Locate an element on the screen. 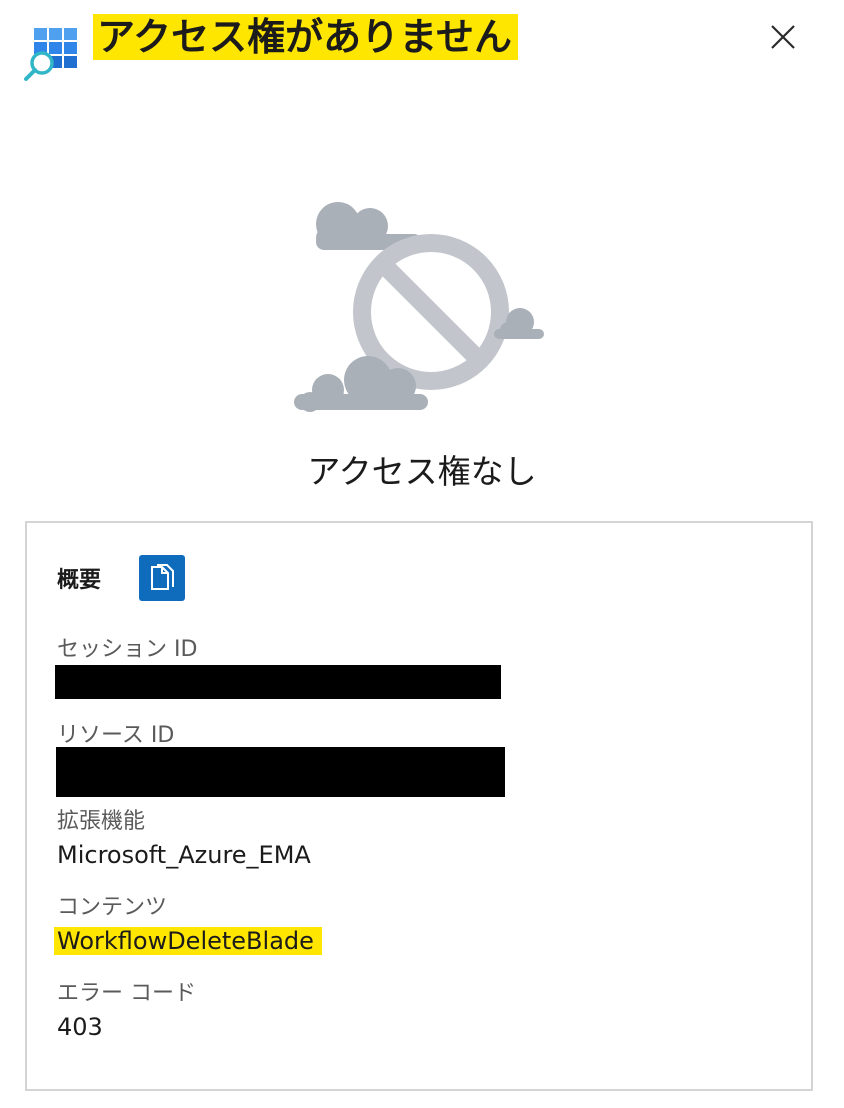  blade-header: アクセス権がありません is located at coordinates (422, 45).